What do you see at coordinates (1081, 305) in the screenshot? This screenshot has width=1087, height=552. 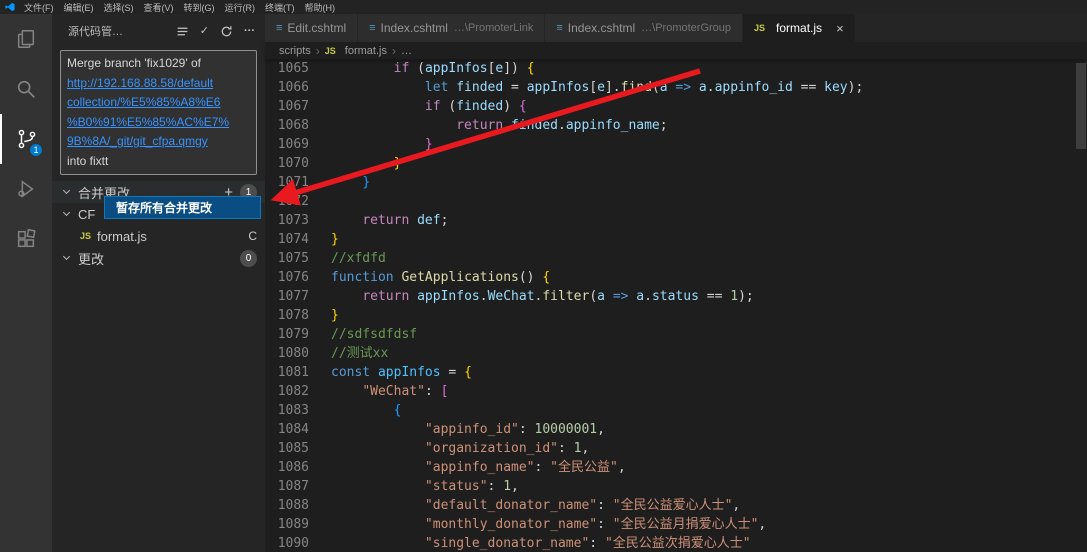 I see `editor-scrollbar` at bounding box center [1081, 305].